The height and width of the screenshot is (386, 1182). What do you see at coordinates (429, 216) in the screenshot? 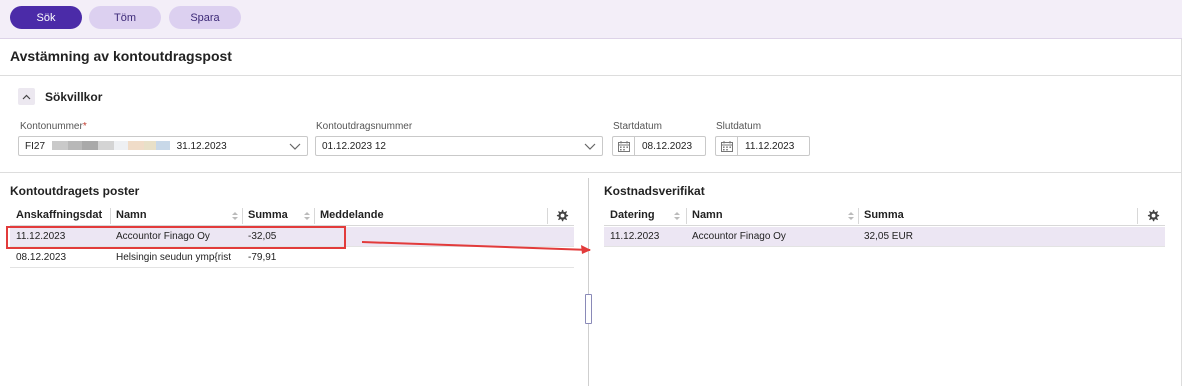
I see `column-header-message: Meddelande` at bounding box center [429, 216].